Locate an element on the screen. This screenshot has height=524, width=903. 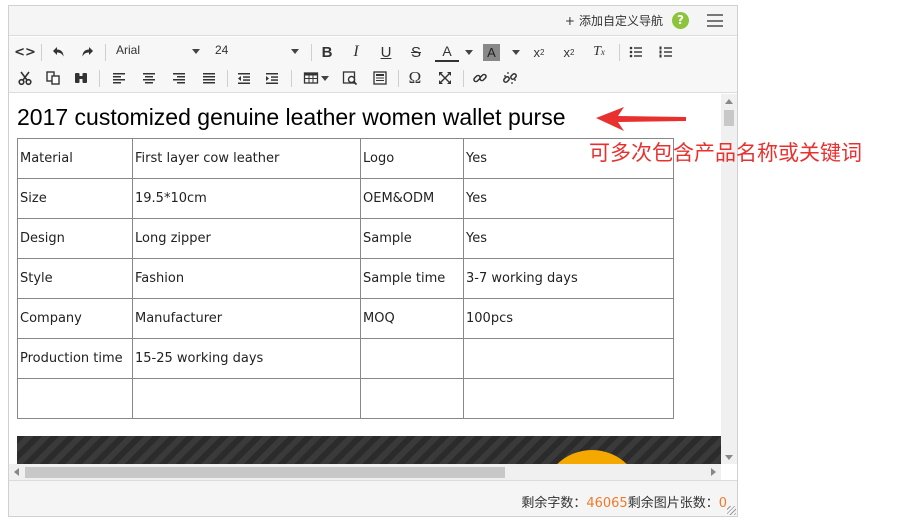
table-cell: 100pcs is located at coordinates (568, 318).